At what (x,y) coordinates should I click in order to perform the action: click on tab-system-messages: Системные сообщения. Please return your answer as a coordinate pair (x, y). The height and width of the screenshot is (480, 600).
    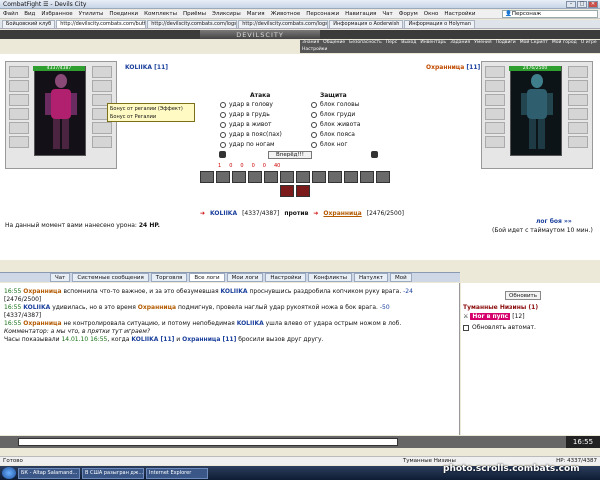
    Looking at the image, I should click on (110, 277).